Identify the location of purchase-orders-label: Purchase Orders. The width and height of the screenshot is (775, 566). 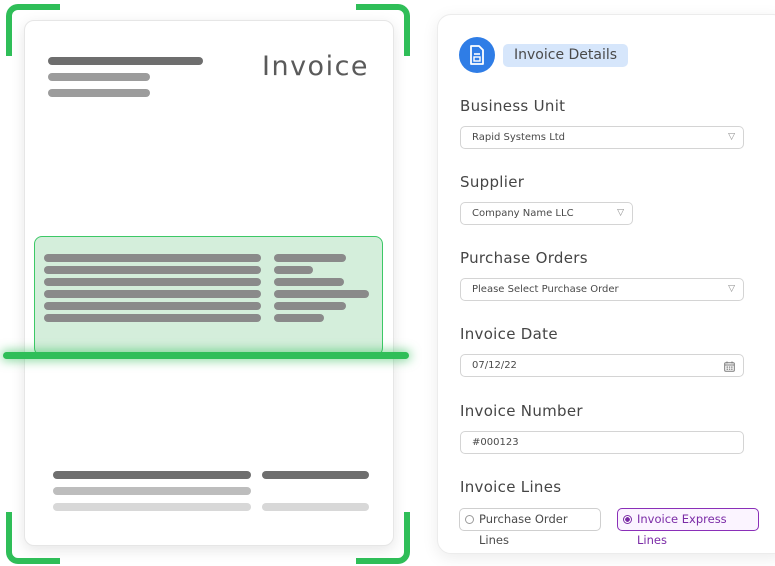
(524, 258).